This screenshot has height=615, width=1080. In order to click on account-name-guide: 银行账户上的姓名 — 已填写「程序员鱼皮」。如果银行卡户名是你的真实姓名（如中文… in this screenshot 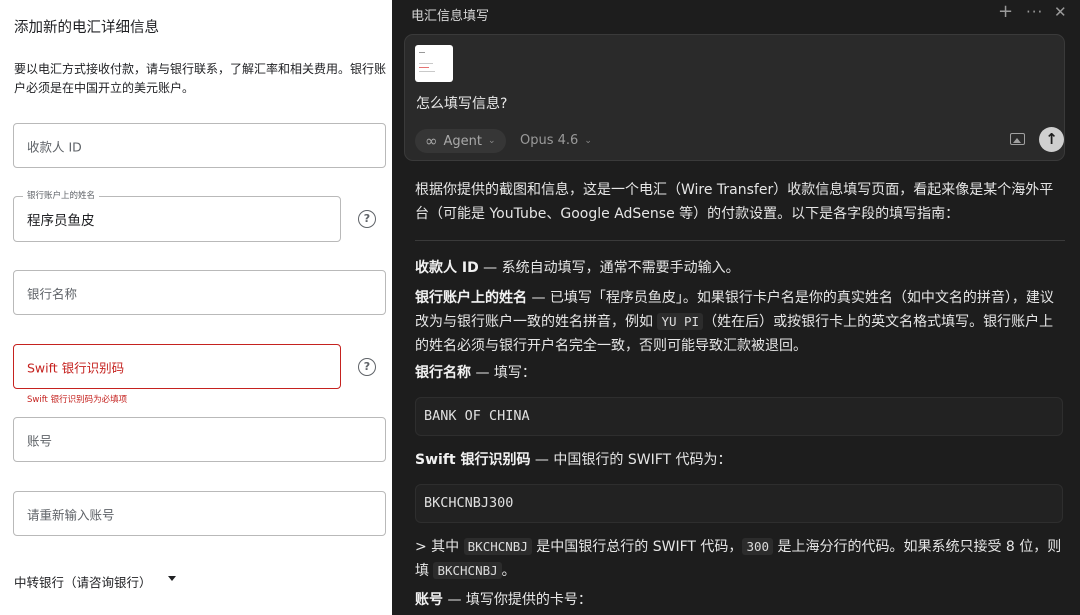, I will do `click(740, 322)`.